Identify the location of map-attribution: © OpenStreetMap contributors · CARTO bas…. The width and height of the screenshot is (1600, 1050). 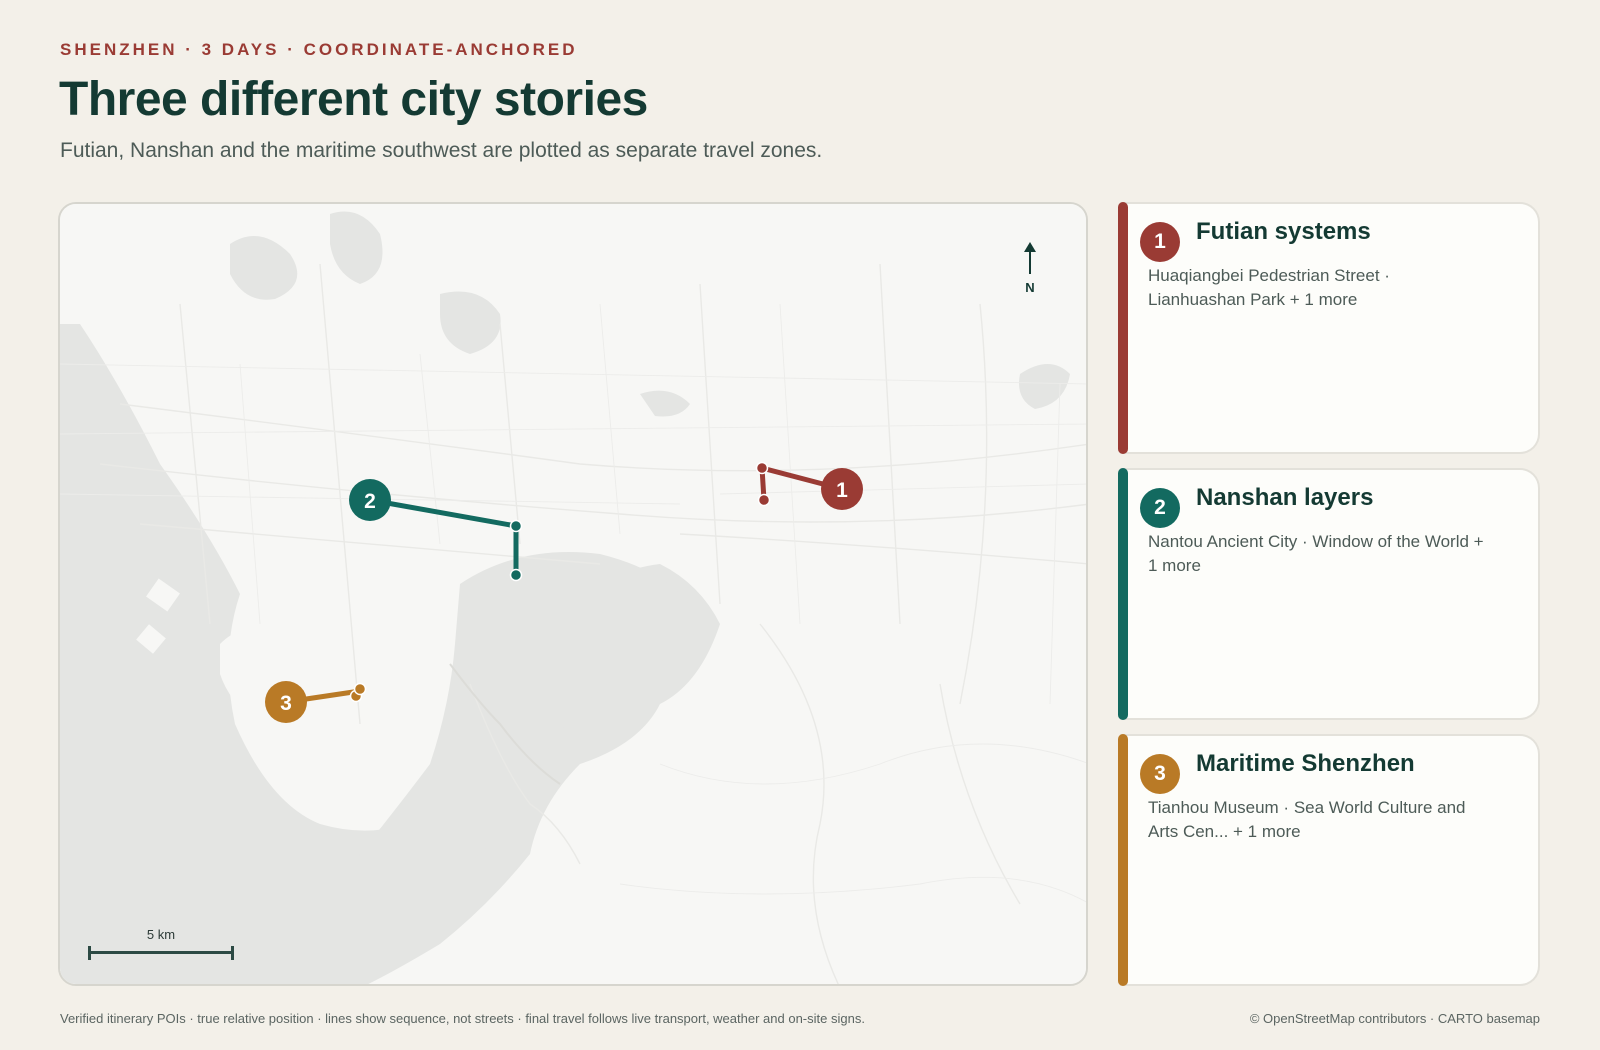
(1394, 1018).